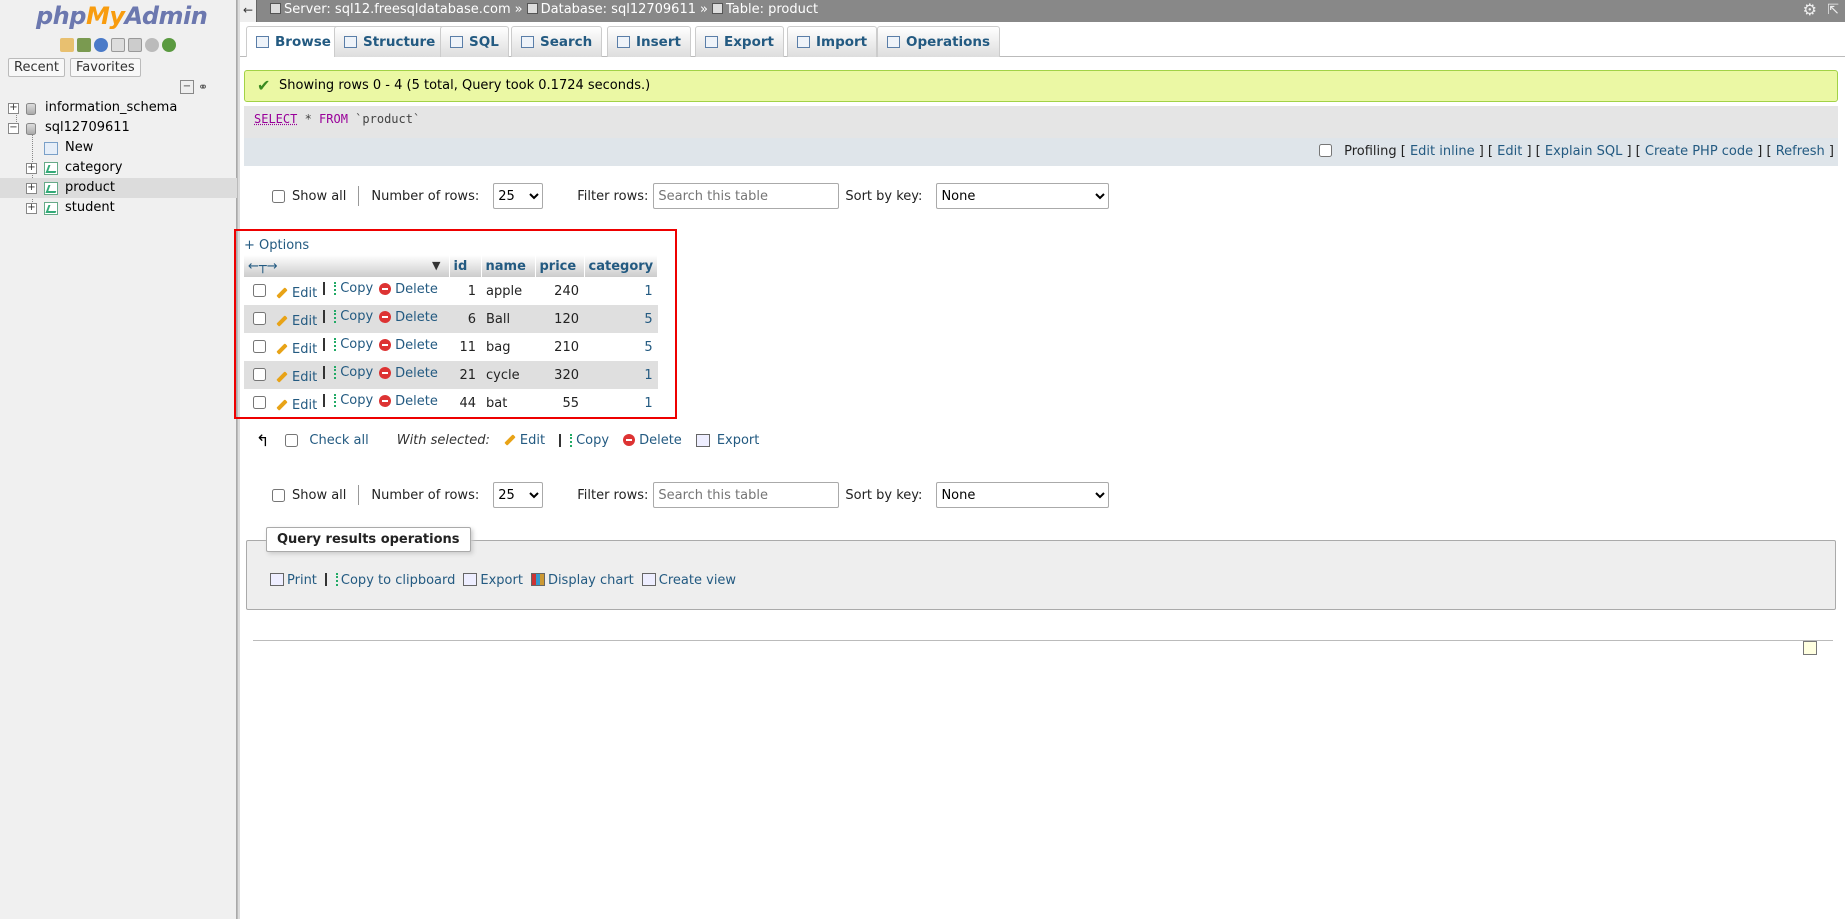 Image resolution: width=1845 pixels, height=919 pixels. What do you see at coordinates (465, 266) in the screenshot?
I see `column-header-id: id` at bounding box center [465, 266].